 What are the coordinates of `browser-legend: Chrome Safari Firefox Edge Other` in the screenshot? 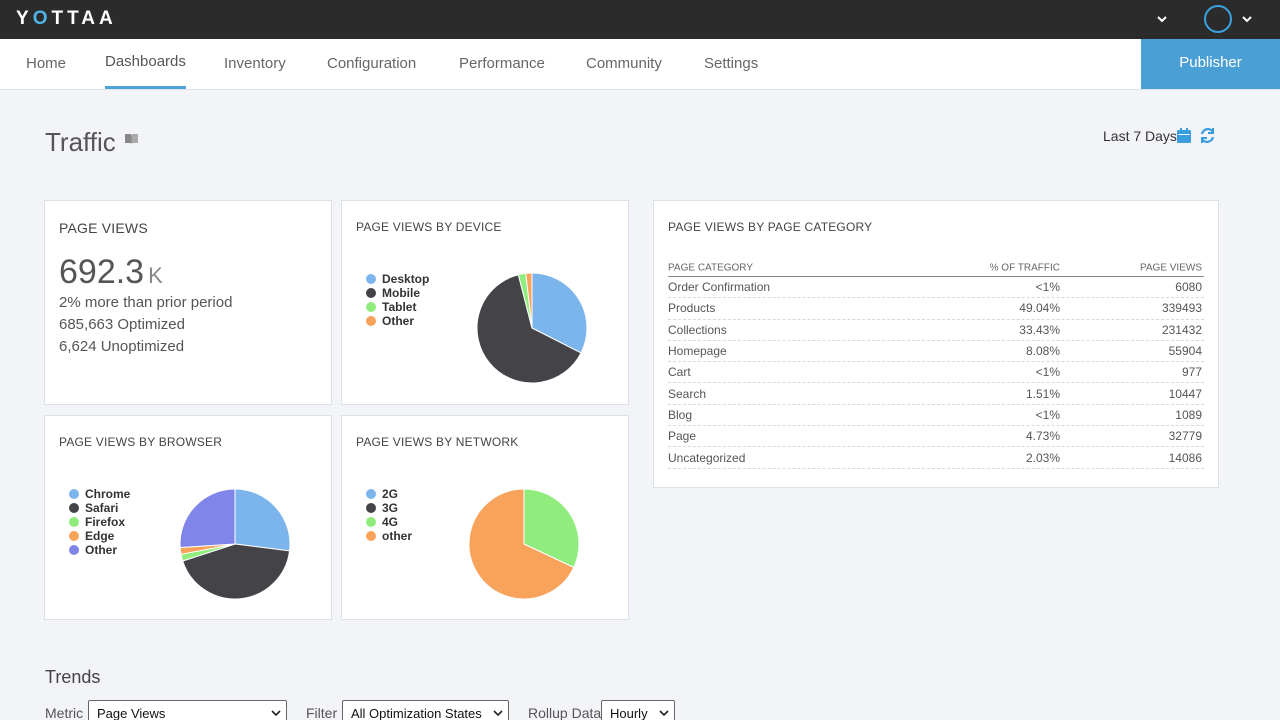 It's located at (99, 522).